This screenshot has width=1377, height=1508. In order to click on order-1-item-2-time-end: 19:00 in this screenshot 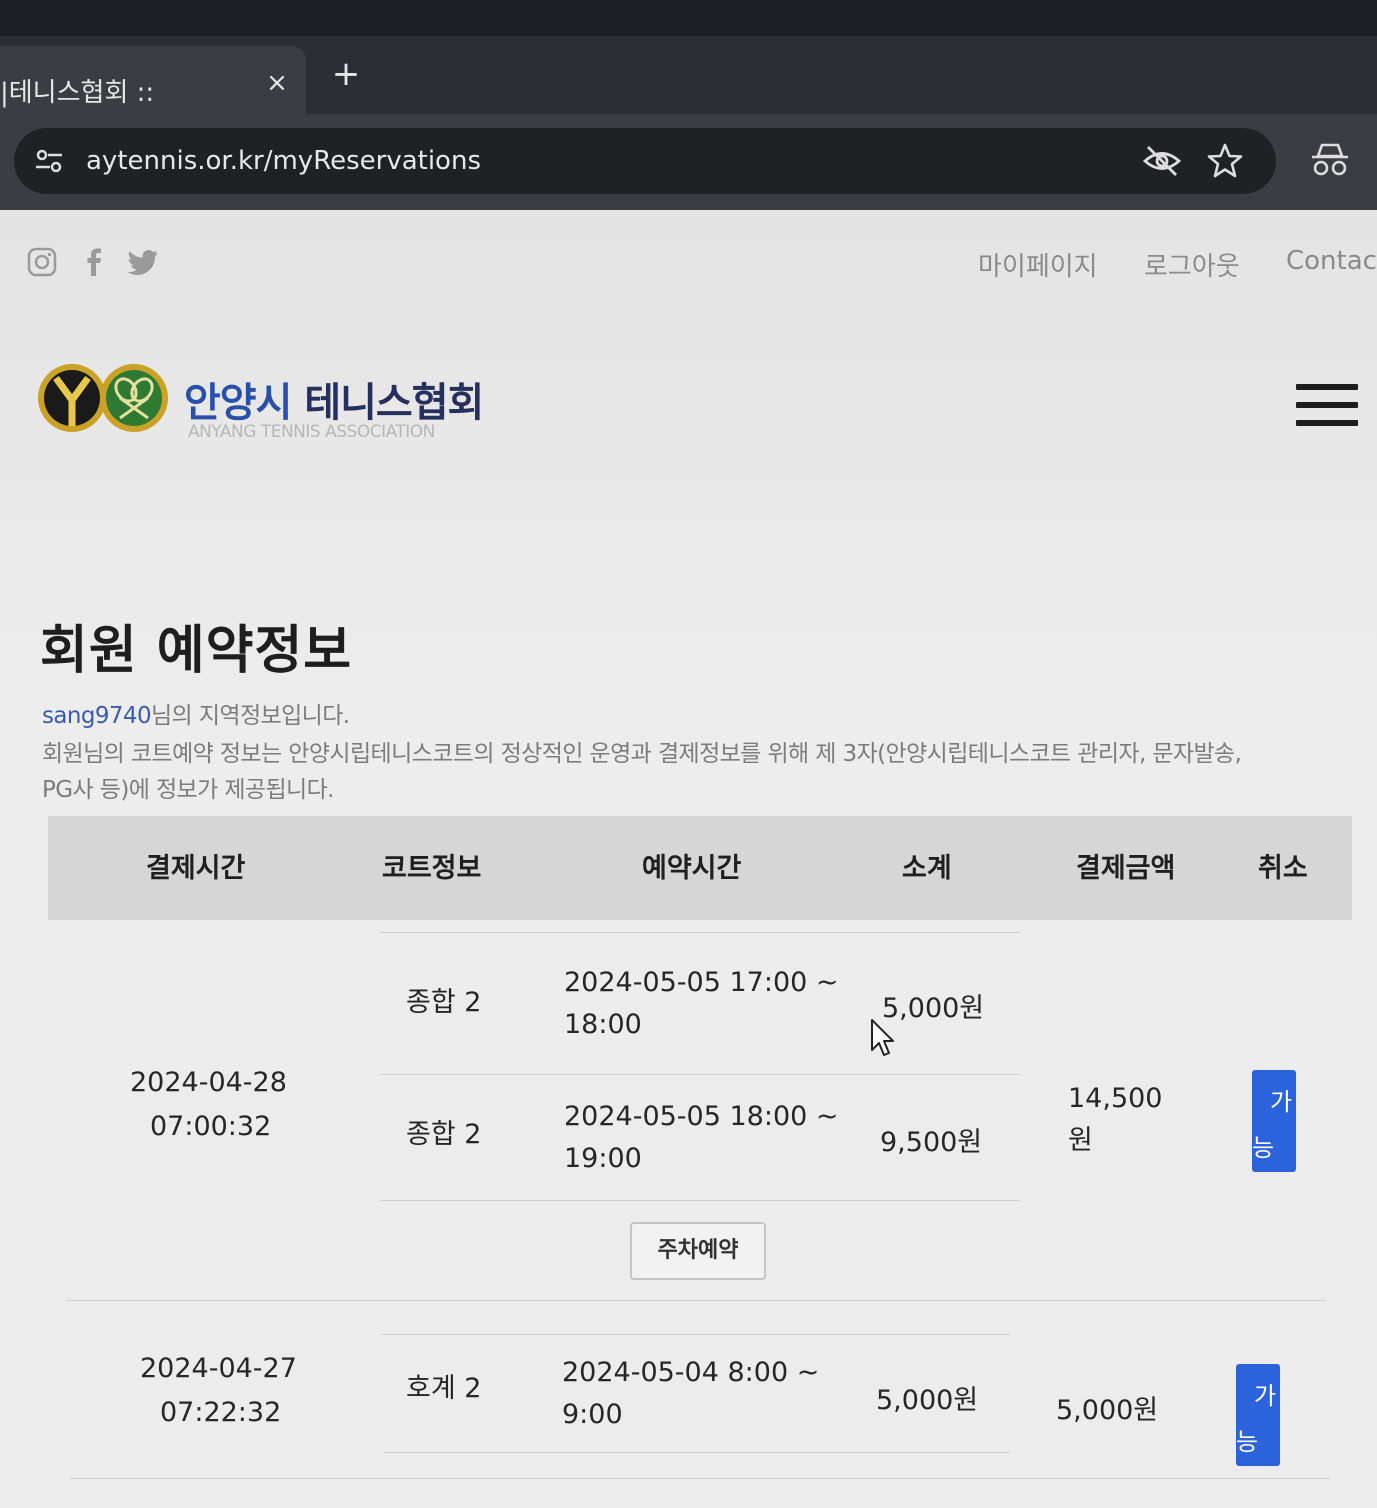, I will do `click(603, 1158)`.